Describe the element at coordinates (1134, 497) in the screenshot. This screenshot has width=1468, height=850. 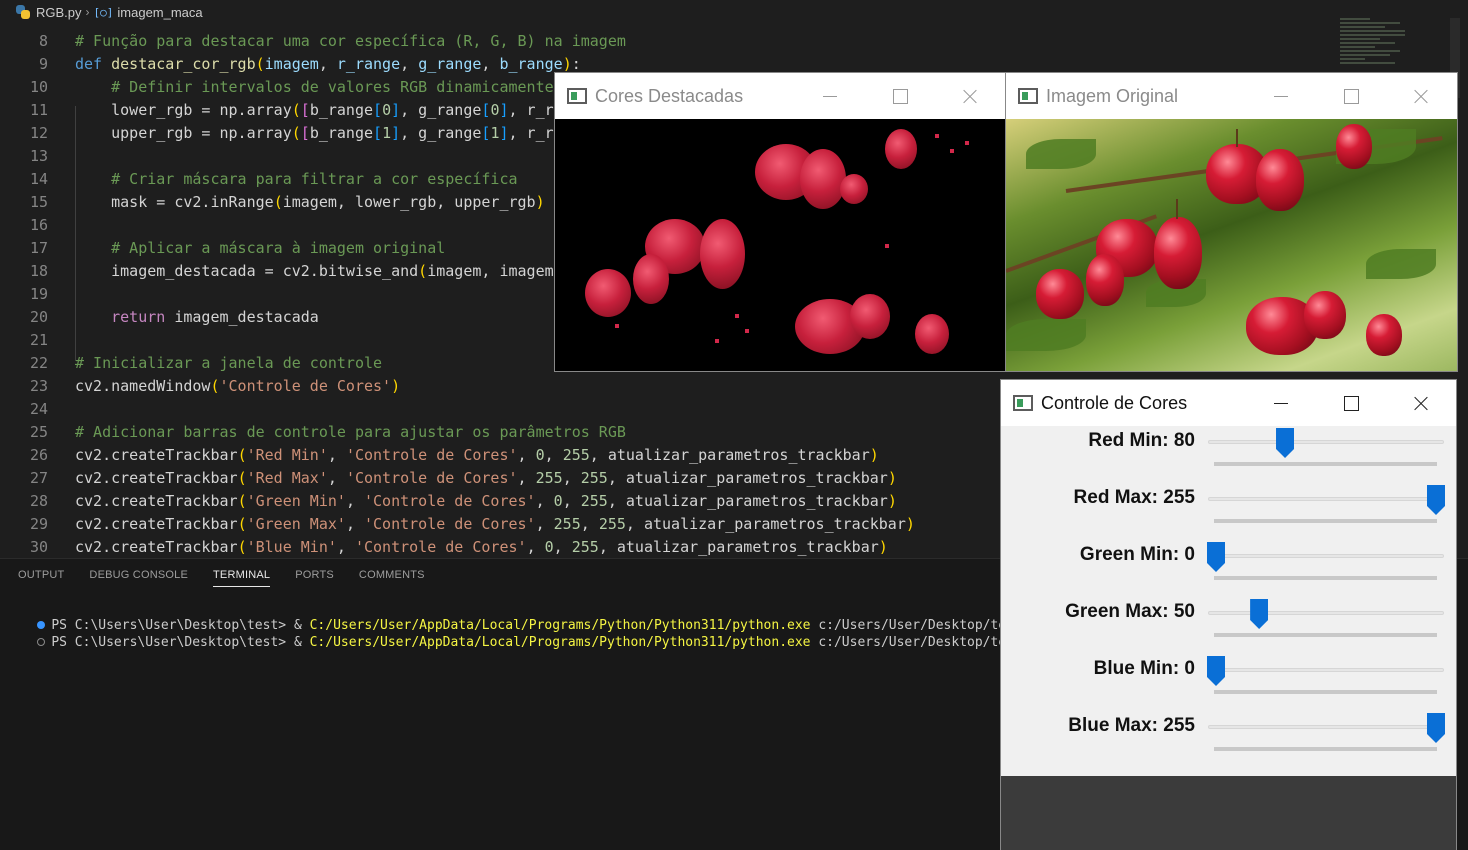
I see `trackbar-label: Red Max: 255` at that location.